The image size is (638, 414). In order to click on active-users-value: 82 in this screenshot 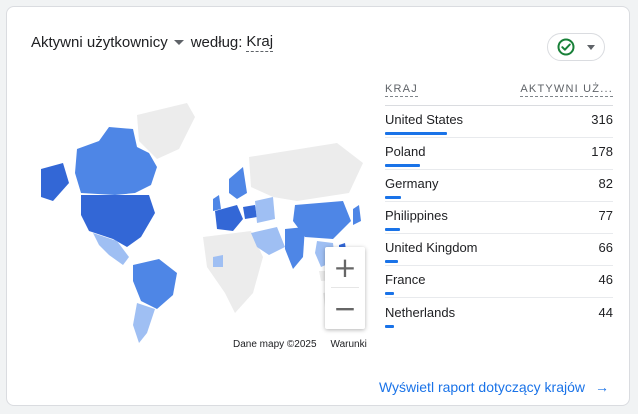, I will do `click(605, 183)`.